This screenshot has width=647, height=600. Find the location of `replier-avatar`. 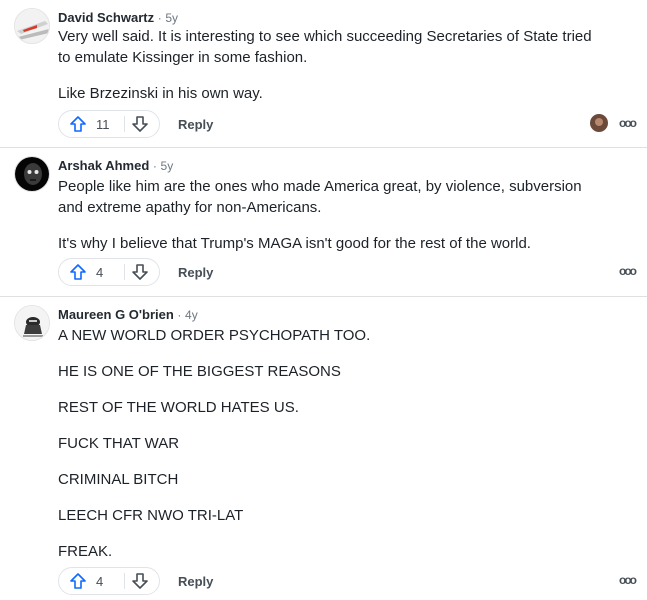

replier-avatar is located at coordinates (599, 123).